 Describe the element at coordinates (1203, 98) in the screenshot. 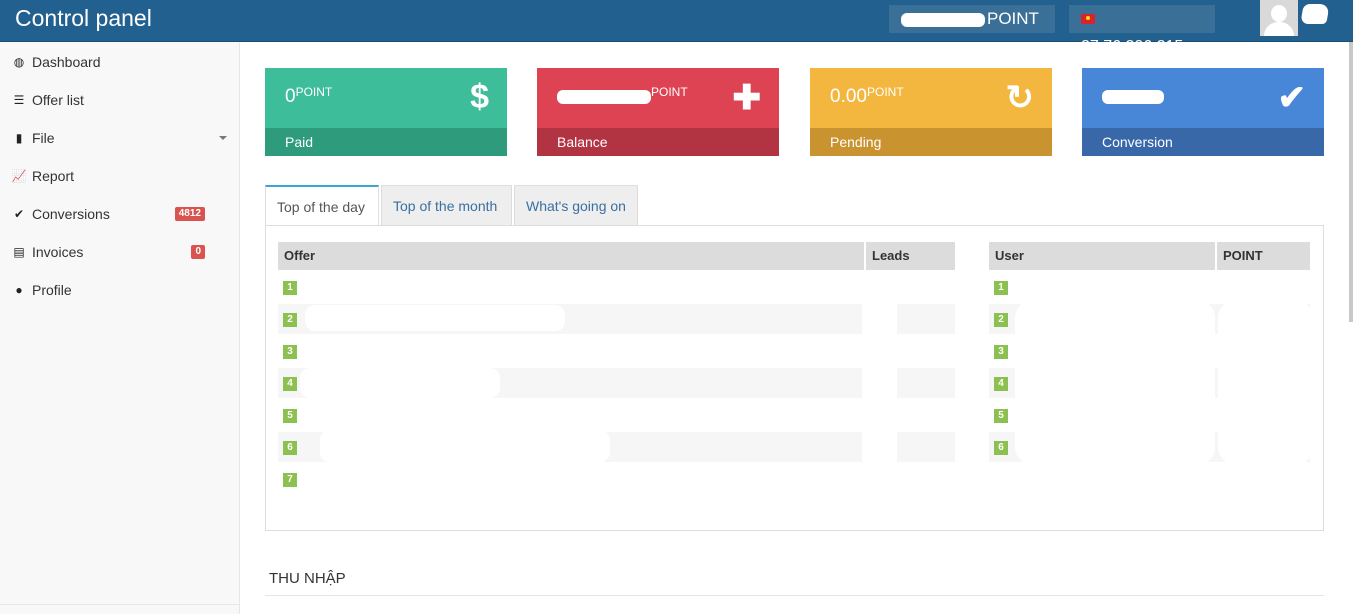

I see `card-top: ✔` at that location.